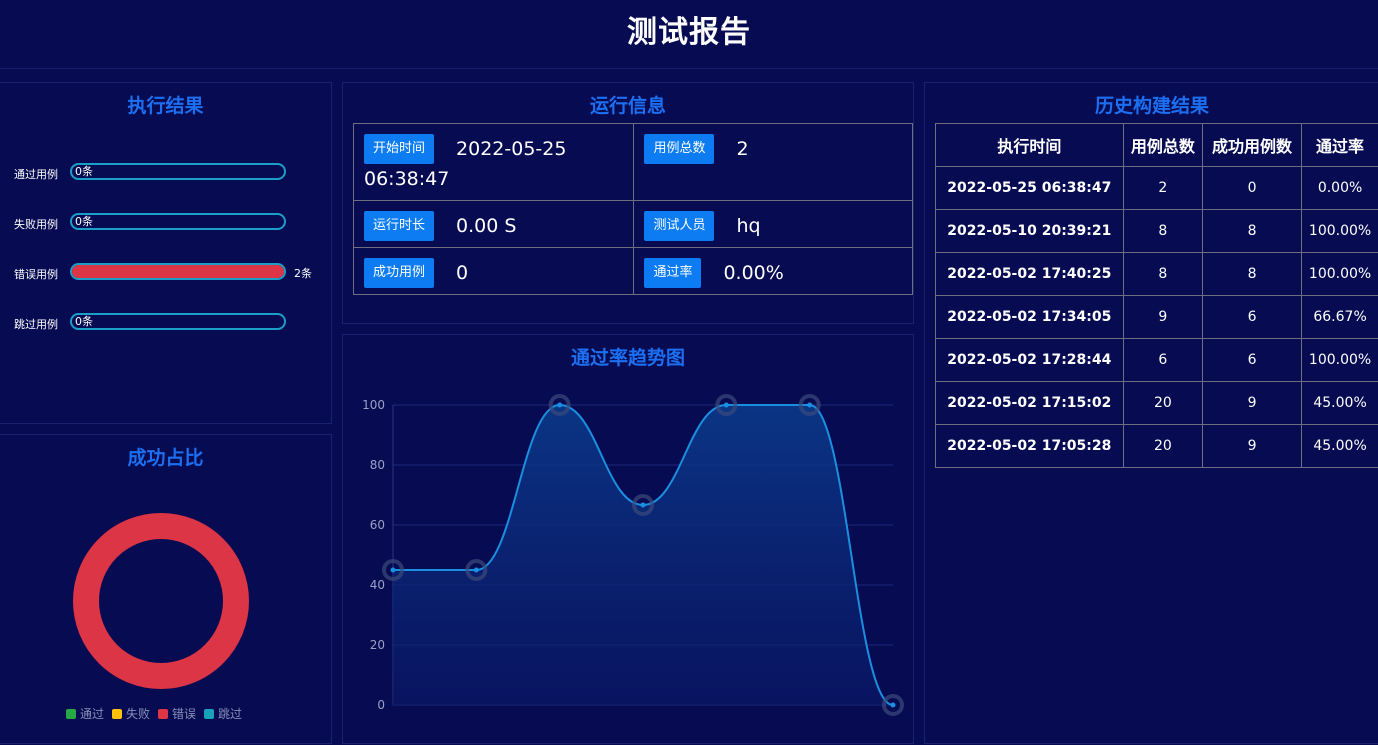 This screenshot has height=745, width=1378. What do you see at coordinates (643, 555) in the screenshot?
I see `series-area` at bounding box center [643, 555].